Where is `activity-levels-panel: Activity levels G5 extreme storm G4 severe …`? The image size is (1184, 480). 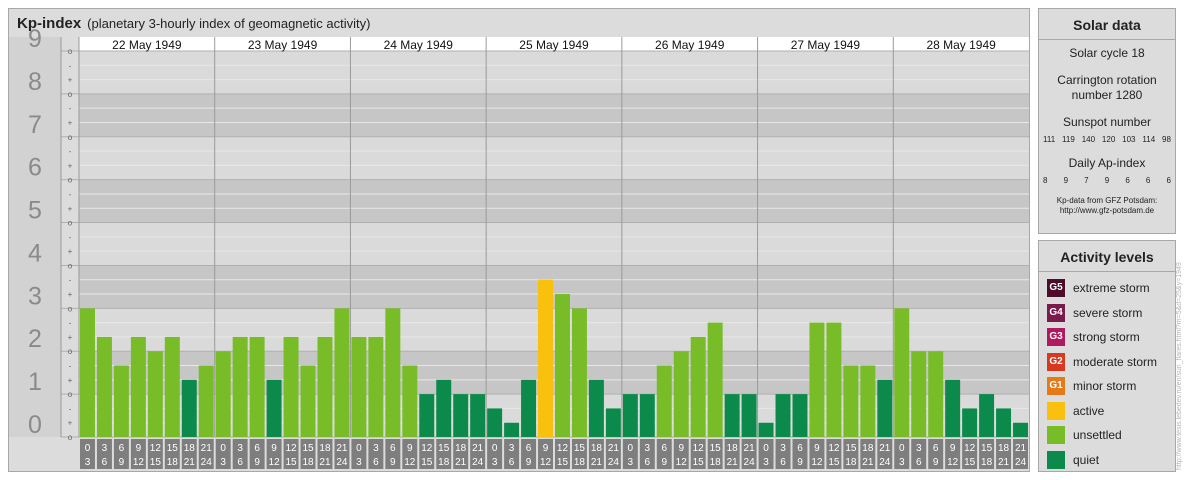 activity-levels-panel: Activity levels G5 extreme storm G4 severe … is located at coordinates (1107, 356).